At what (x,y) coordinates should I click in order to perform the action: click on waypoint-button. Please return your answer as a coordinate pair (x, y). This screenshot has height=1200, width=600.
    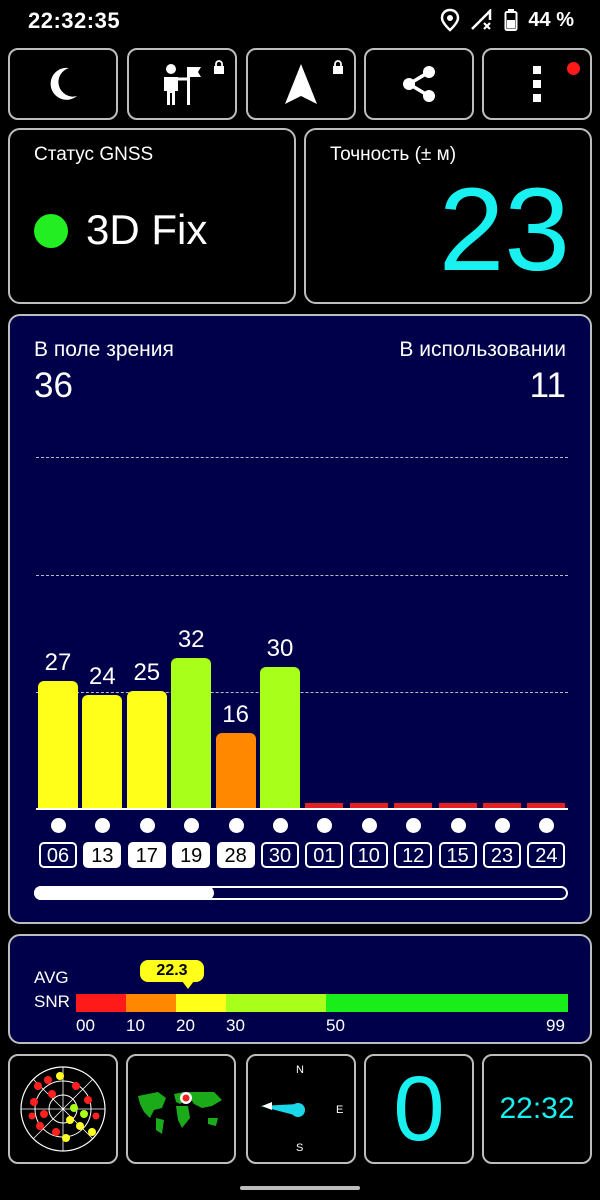
    Looking at the image, I should click on (182, 84).